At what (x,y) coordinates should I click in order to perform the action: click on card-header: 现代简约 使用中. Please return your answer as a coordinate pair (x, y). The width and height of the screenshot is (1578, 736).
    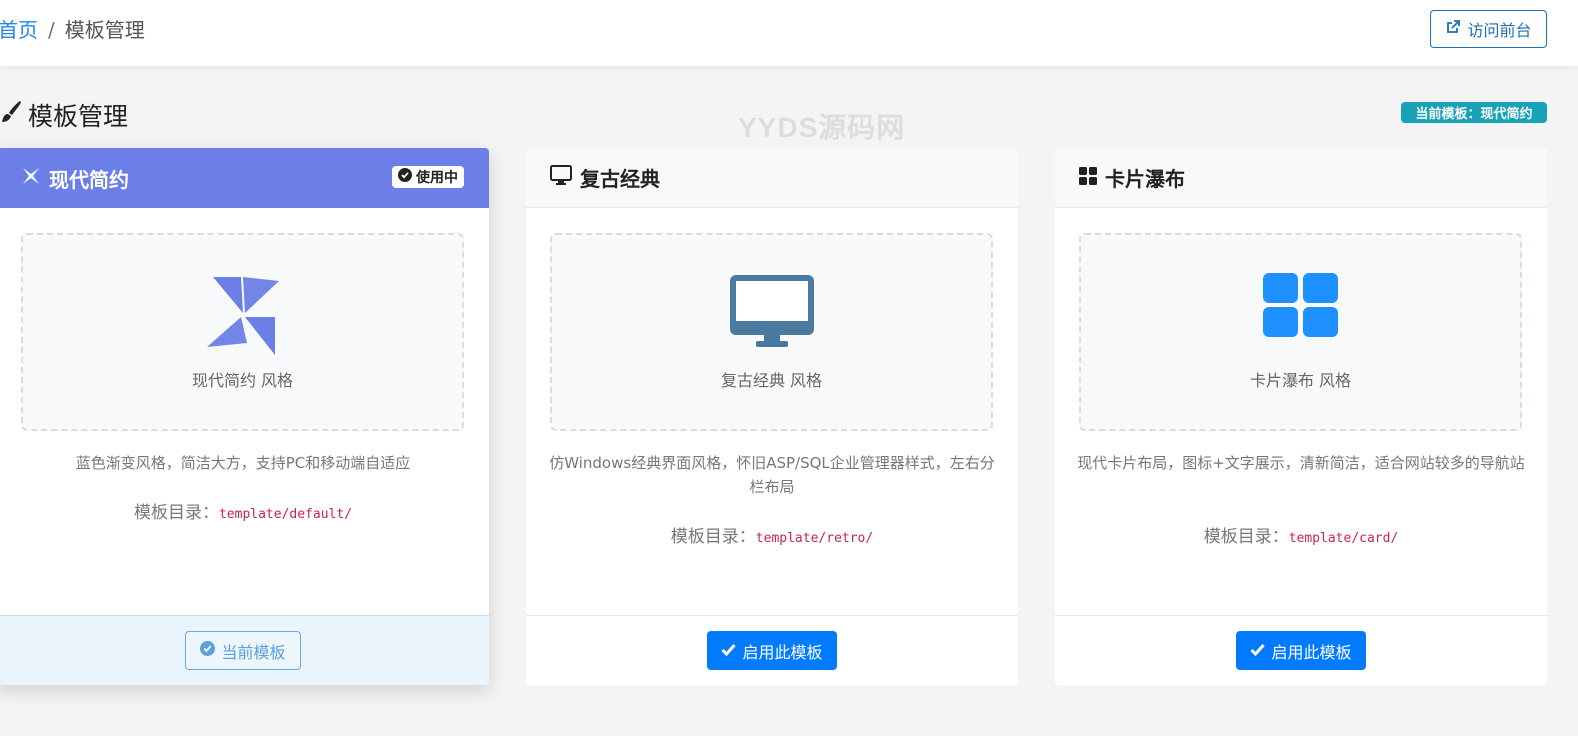
    Looking at the image, I should click on (244, 178).